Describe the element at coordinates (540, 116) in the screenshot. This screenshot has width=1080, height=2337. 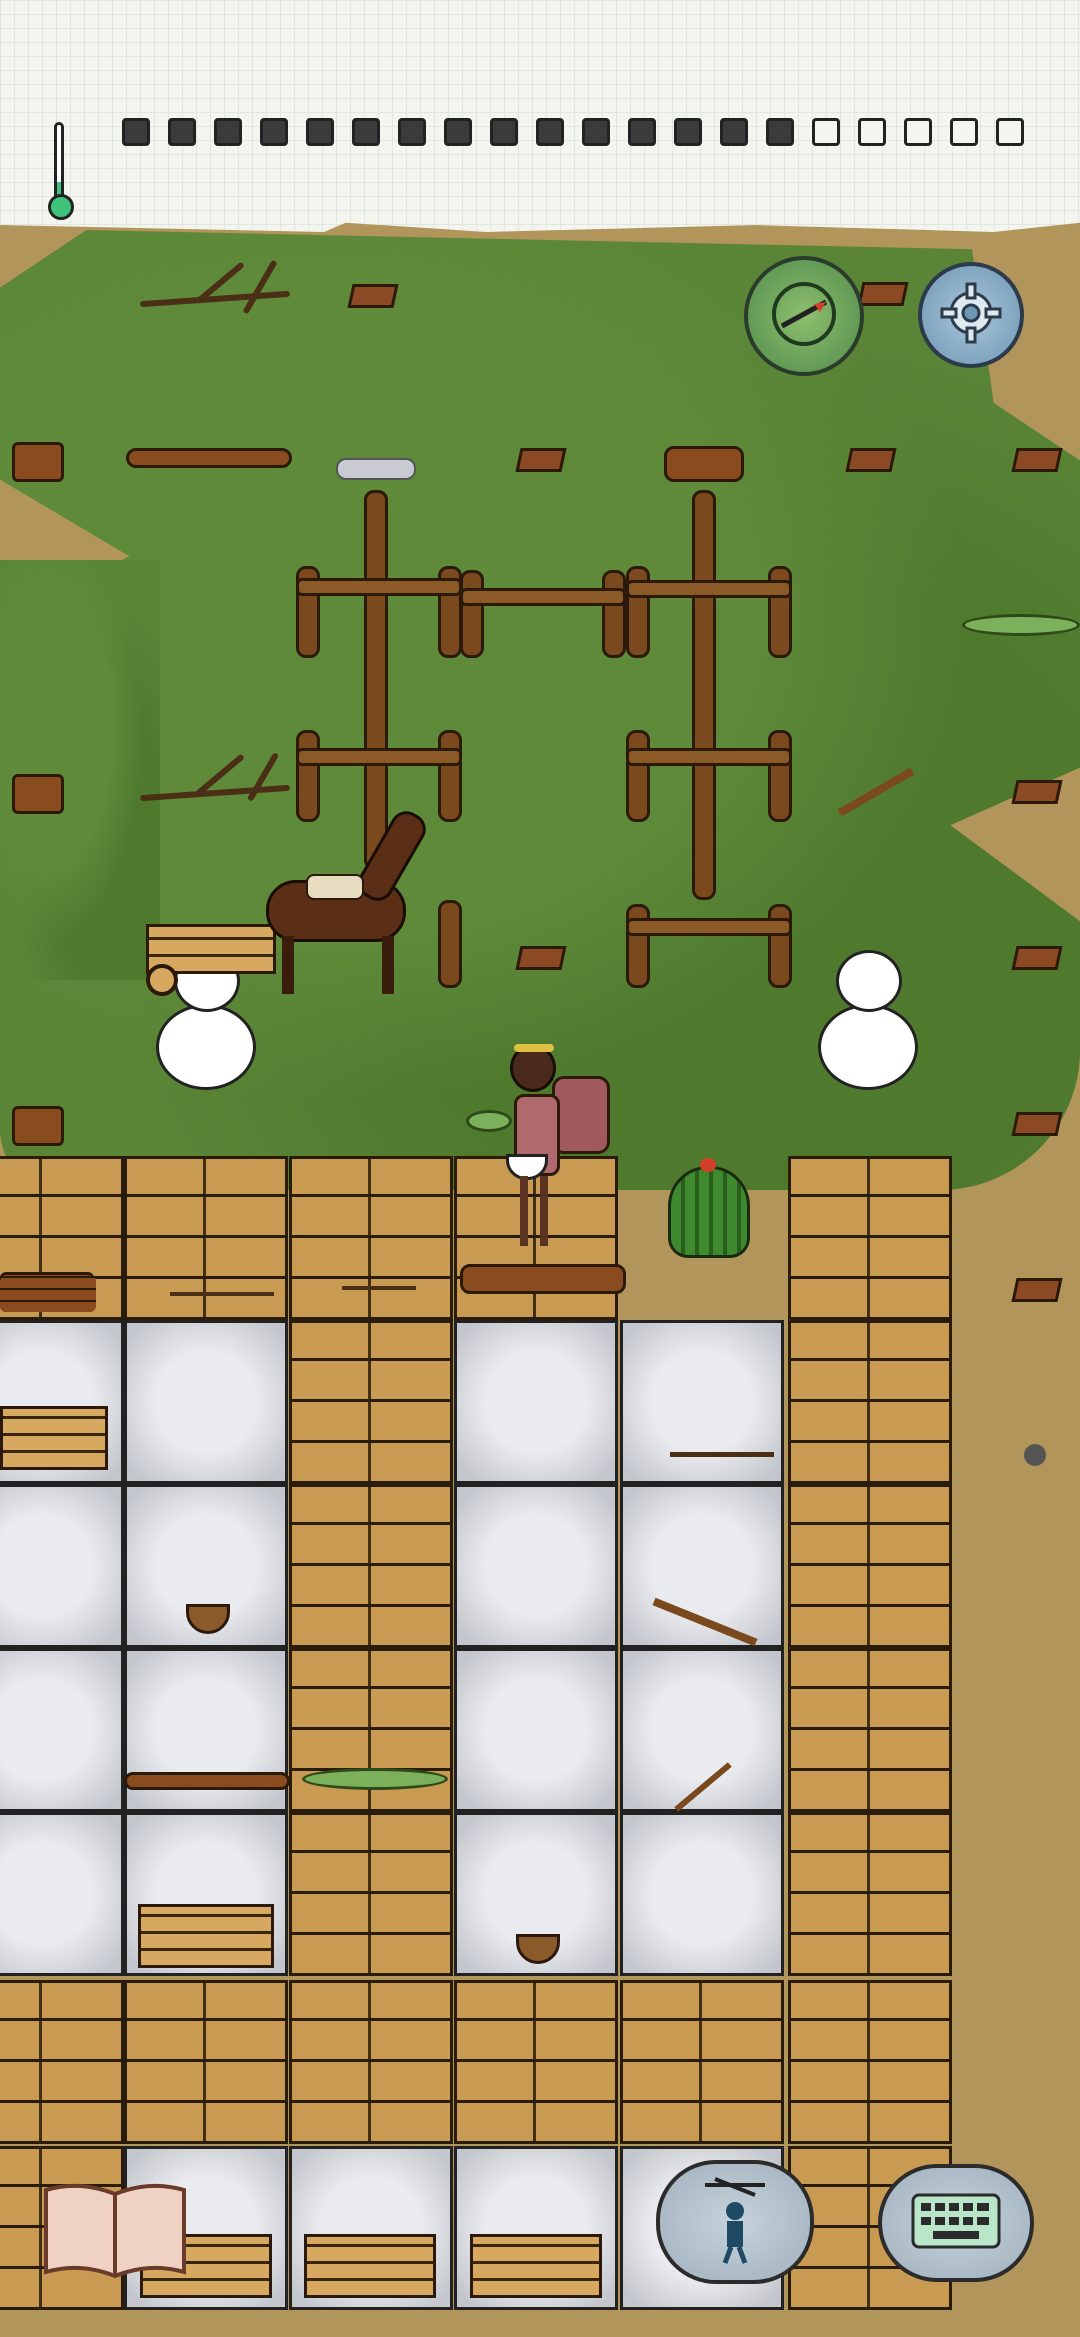
I see `hud-paper-bar` at that location.